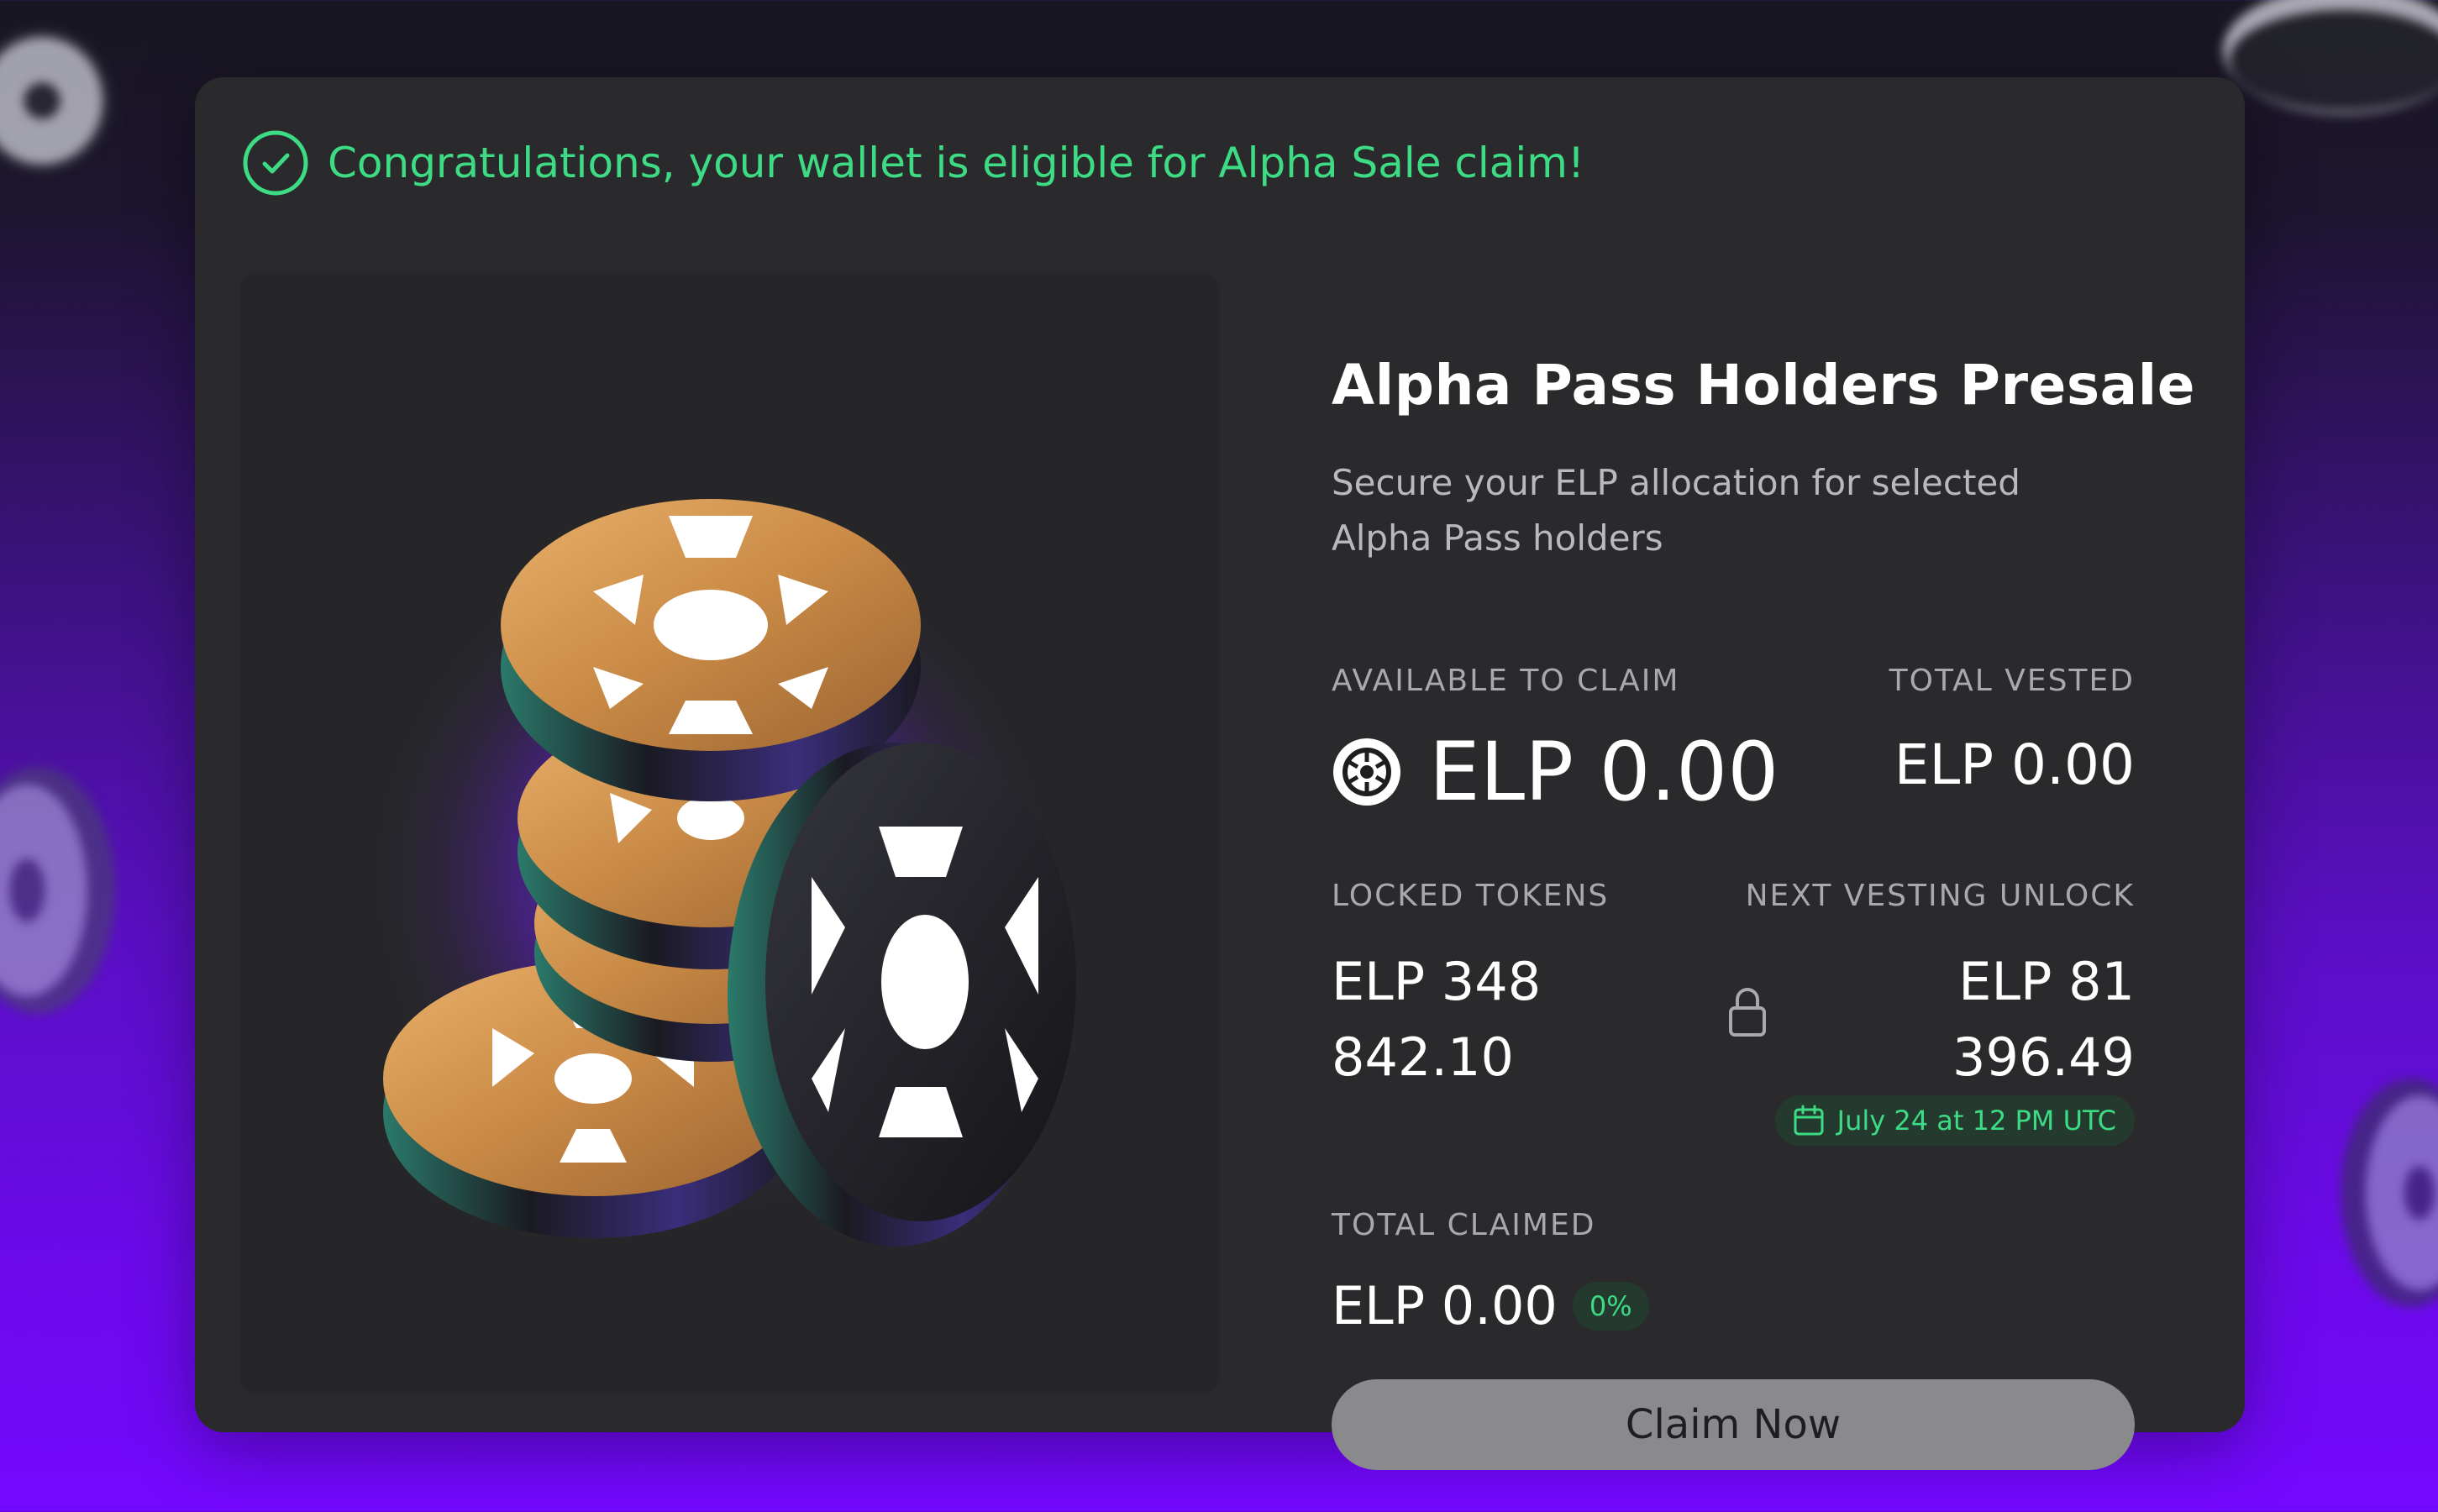  What do you see at coordinates (1506, 681) in the screenshot?
I see `available-to-claim-label: AVAILABLE TO CLAIM` at bounding box center [1506, 681].